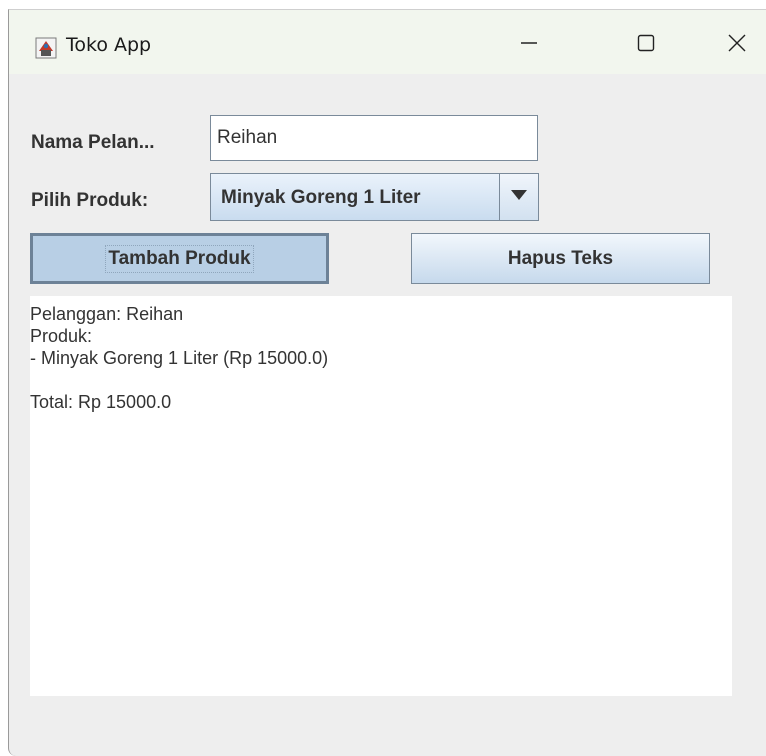  Describe the element at coordinates (61, 336) in the screenshot. I see `receipt-products-heading: Produk:` at that location.